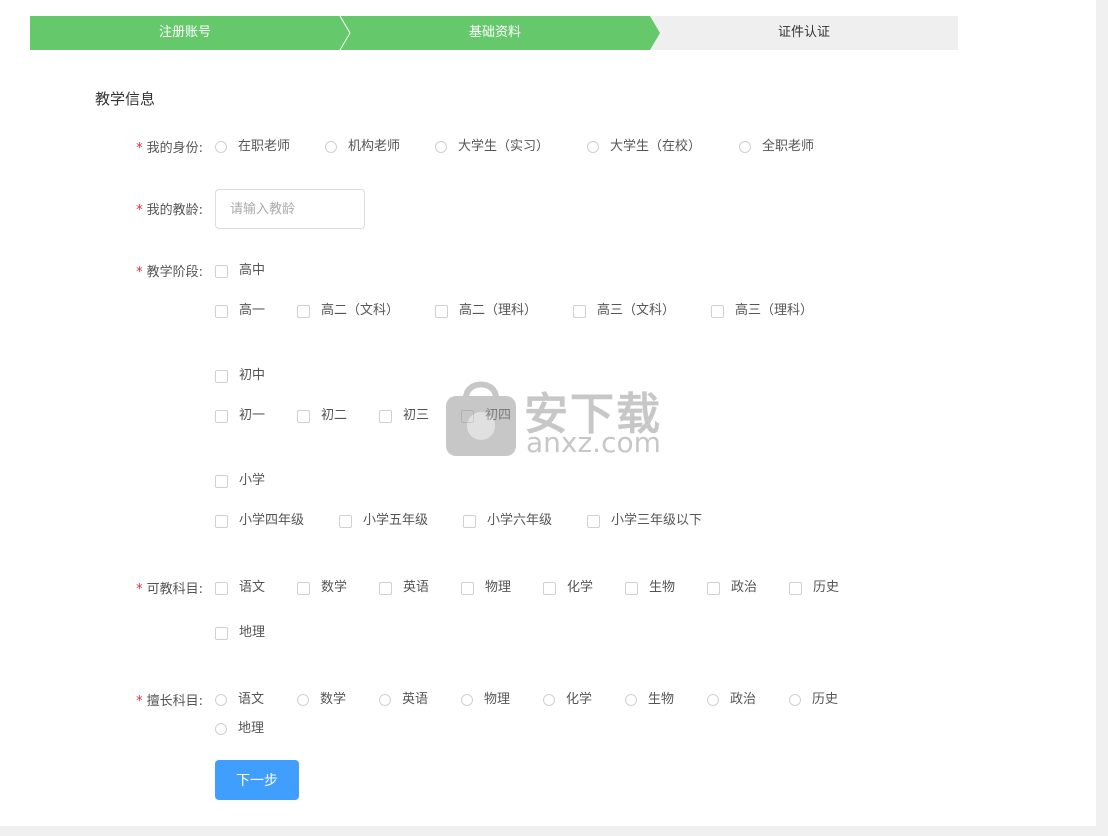 This screenshot has height=836, width=1108. What do you see at coordinates (486, 588) in the screenshot?
I see `subject-option: 物理` at bounding box center [486, 588].